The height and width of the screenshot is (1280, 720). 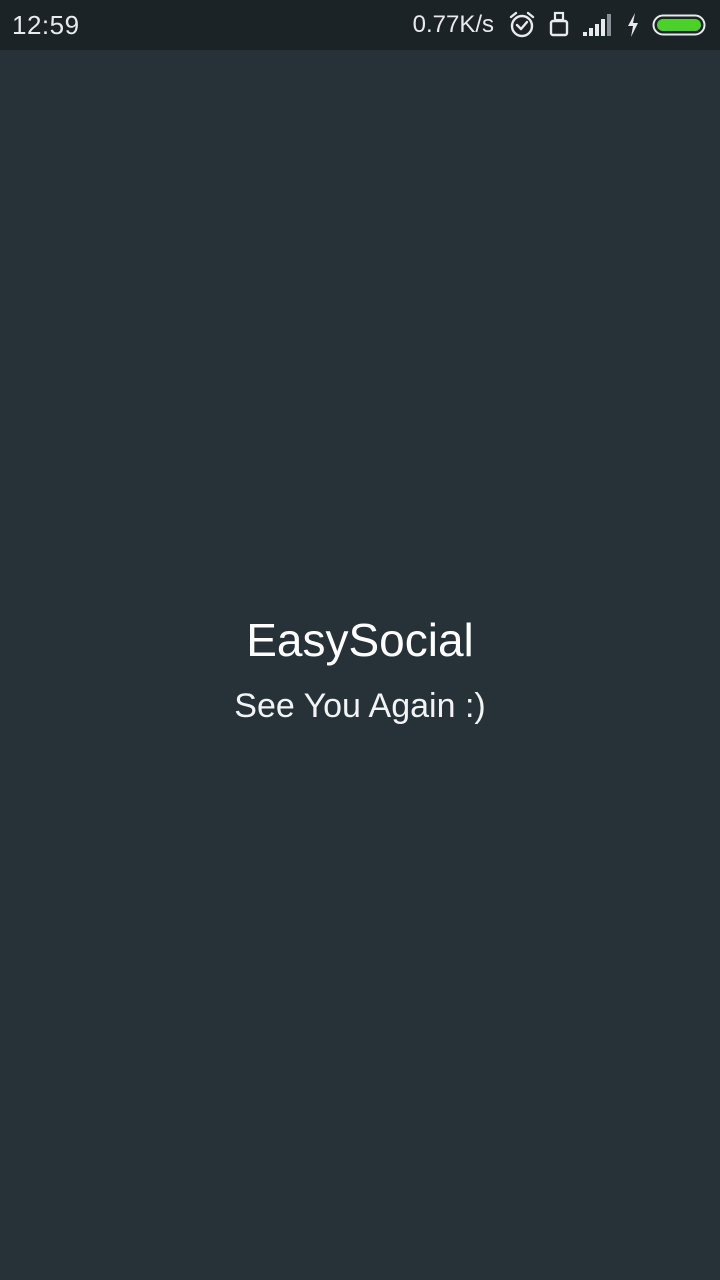 I want to click on app-title: EasySocial, so click(x=360, y=640).